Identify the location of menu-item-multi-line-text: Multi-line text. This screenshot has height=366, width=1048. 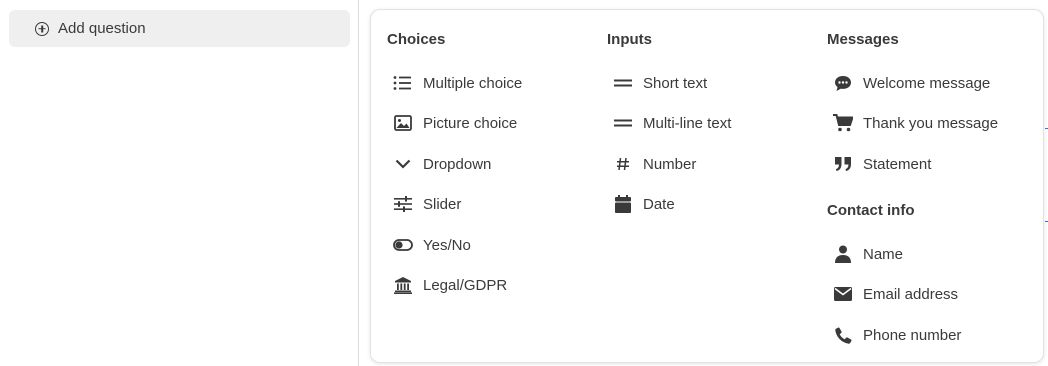
(709, 123).